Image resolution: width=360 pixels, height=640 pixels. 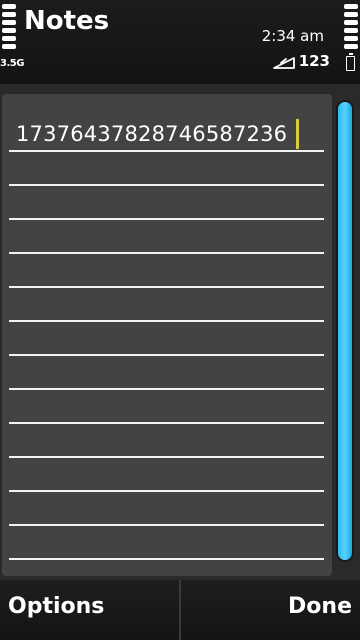 I want to click on app-title: Notes, so click(x=67, y=21).